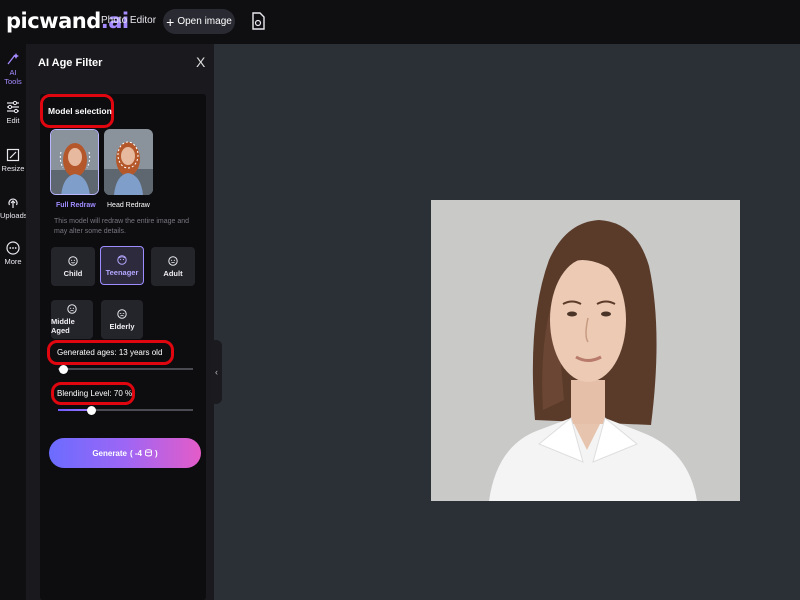 This screenshot has width=800, height=600. I want to click on generate-cost: ( -4, so click(136, 453).